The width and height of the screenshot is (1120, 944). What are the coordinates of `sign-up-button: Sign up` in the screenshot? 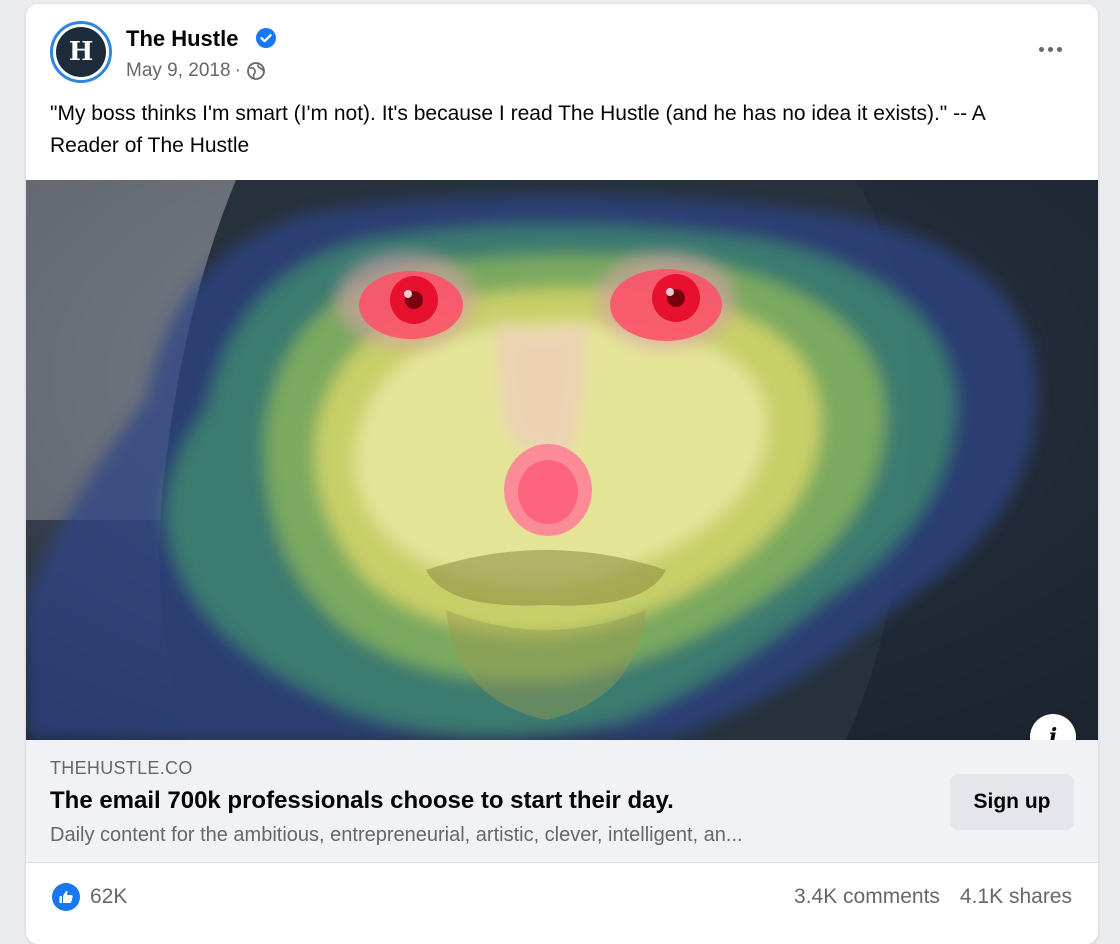 It's located at (1012, 802).